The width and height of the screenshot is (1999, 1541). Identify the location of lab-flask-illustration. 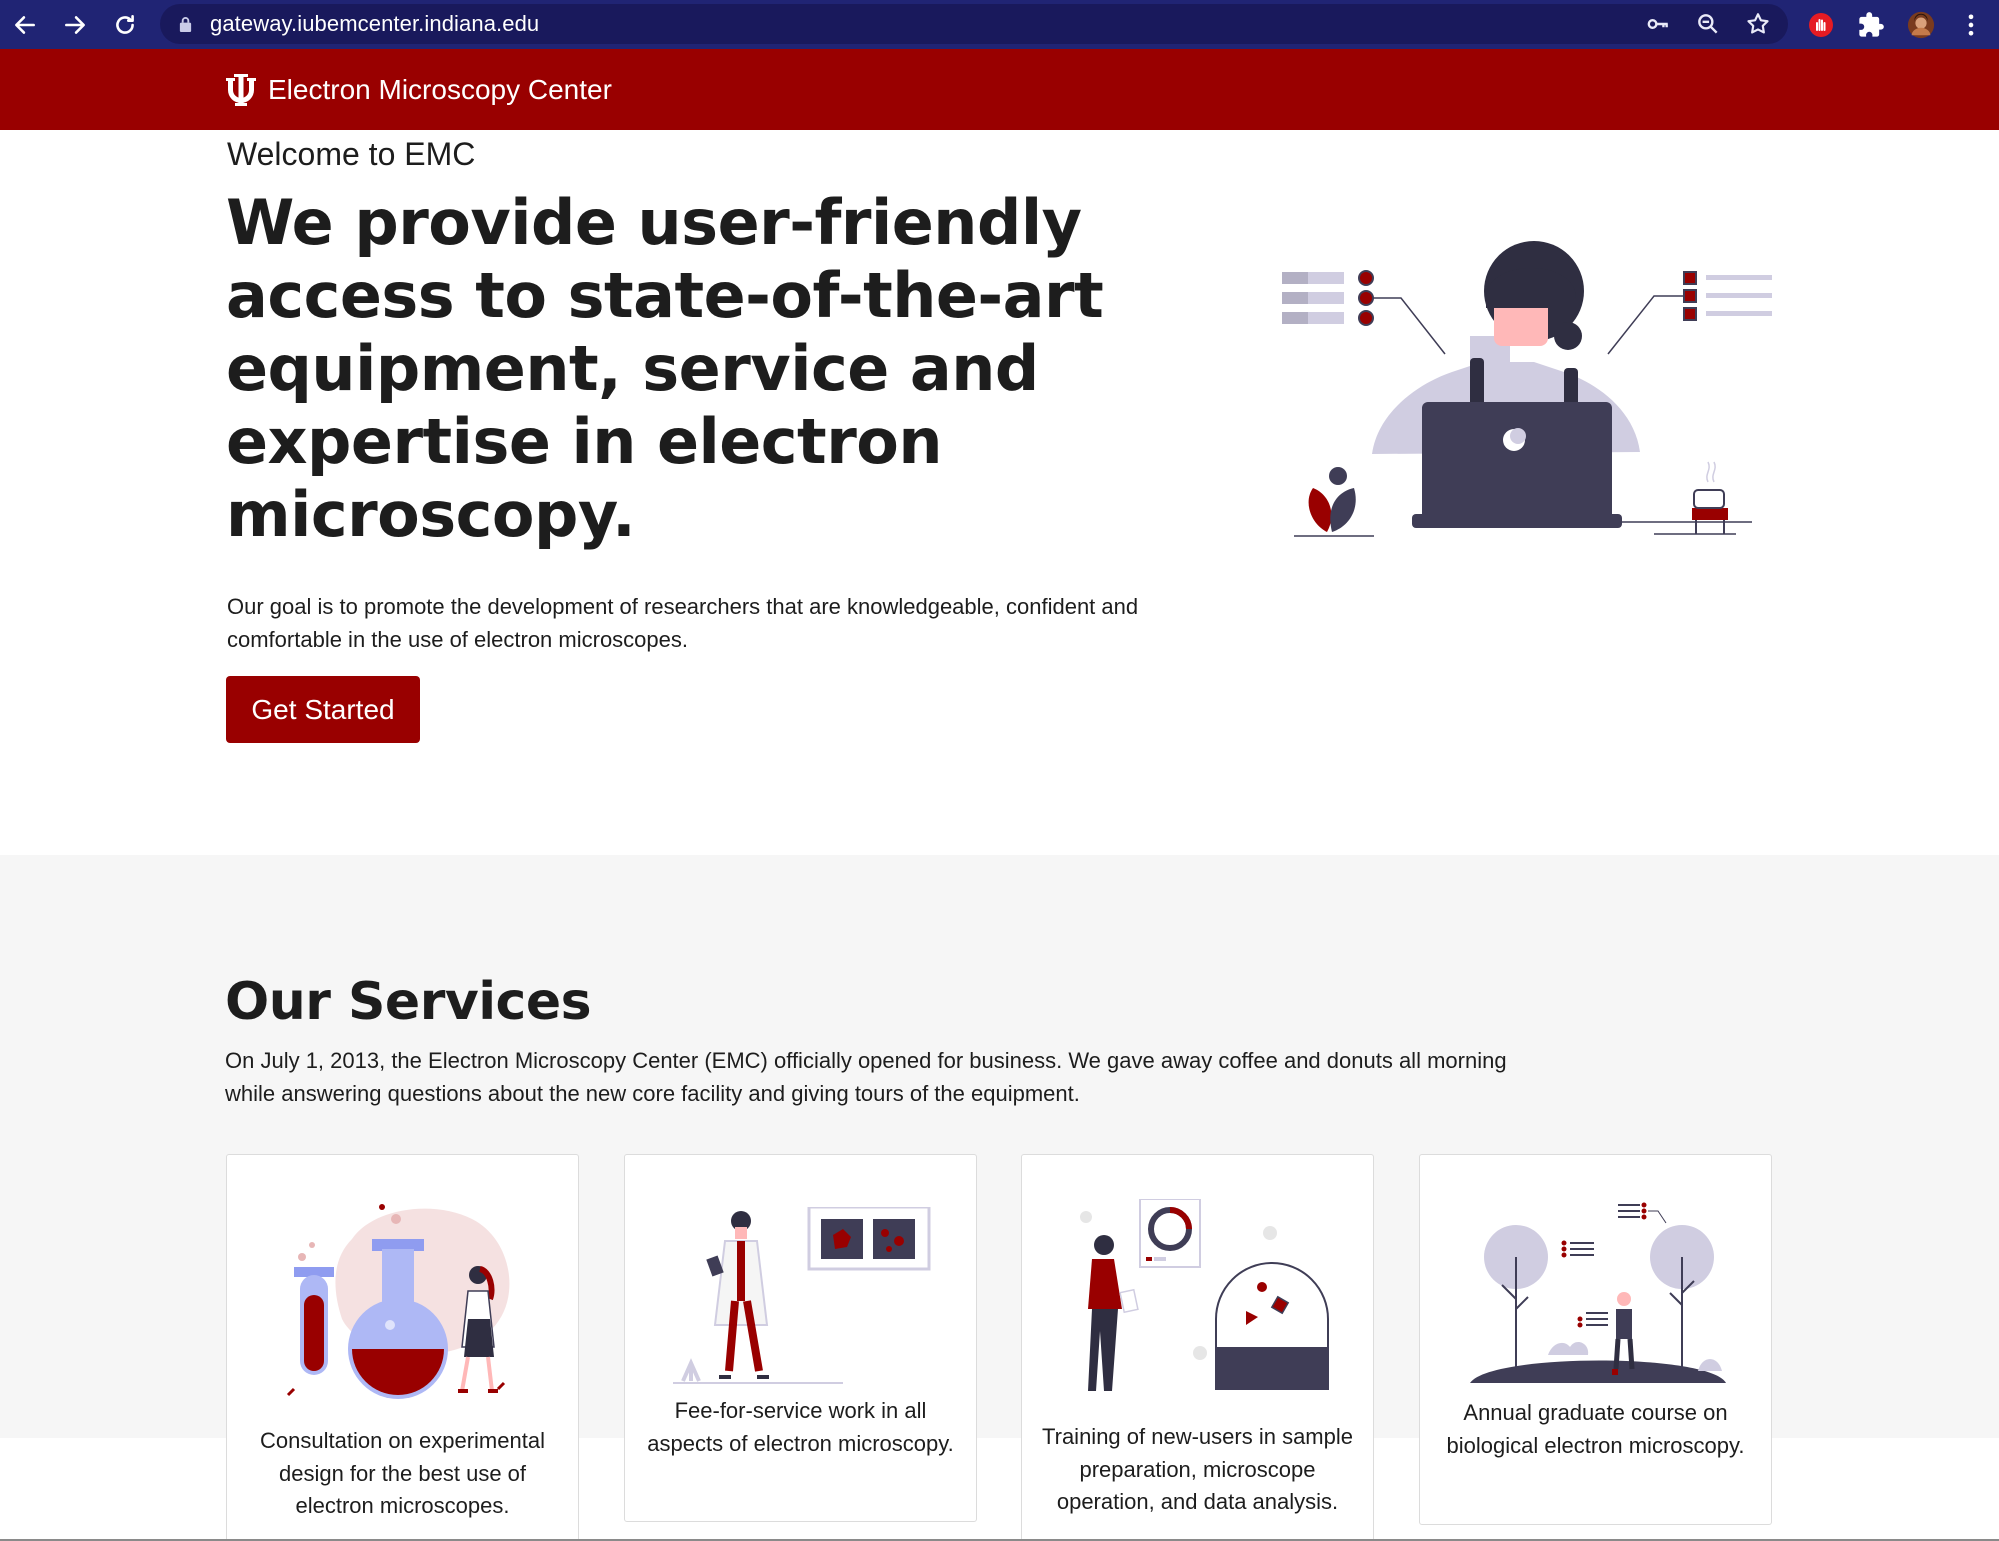
(398, 1301).